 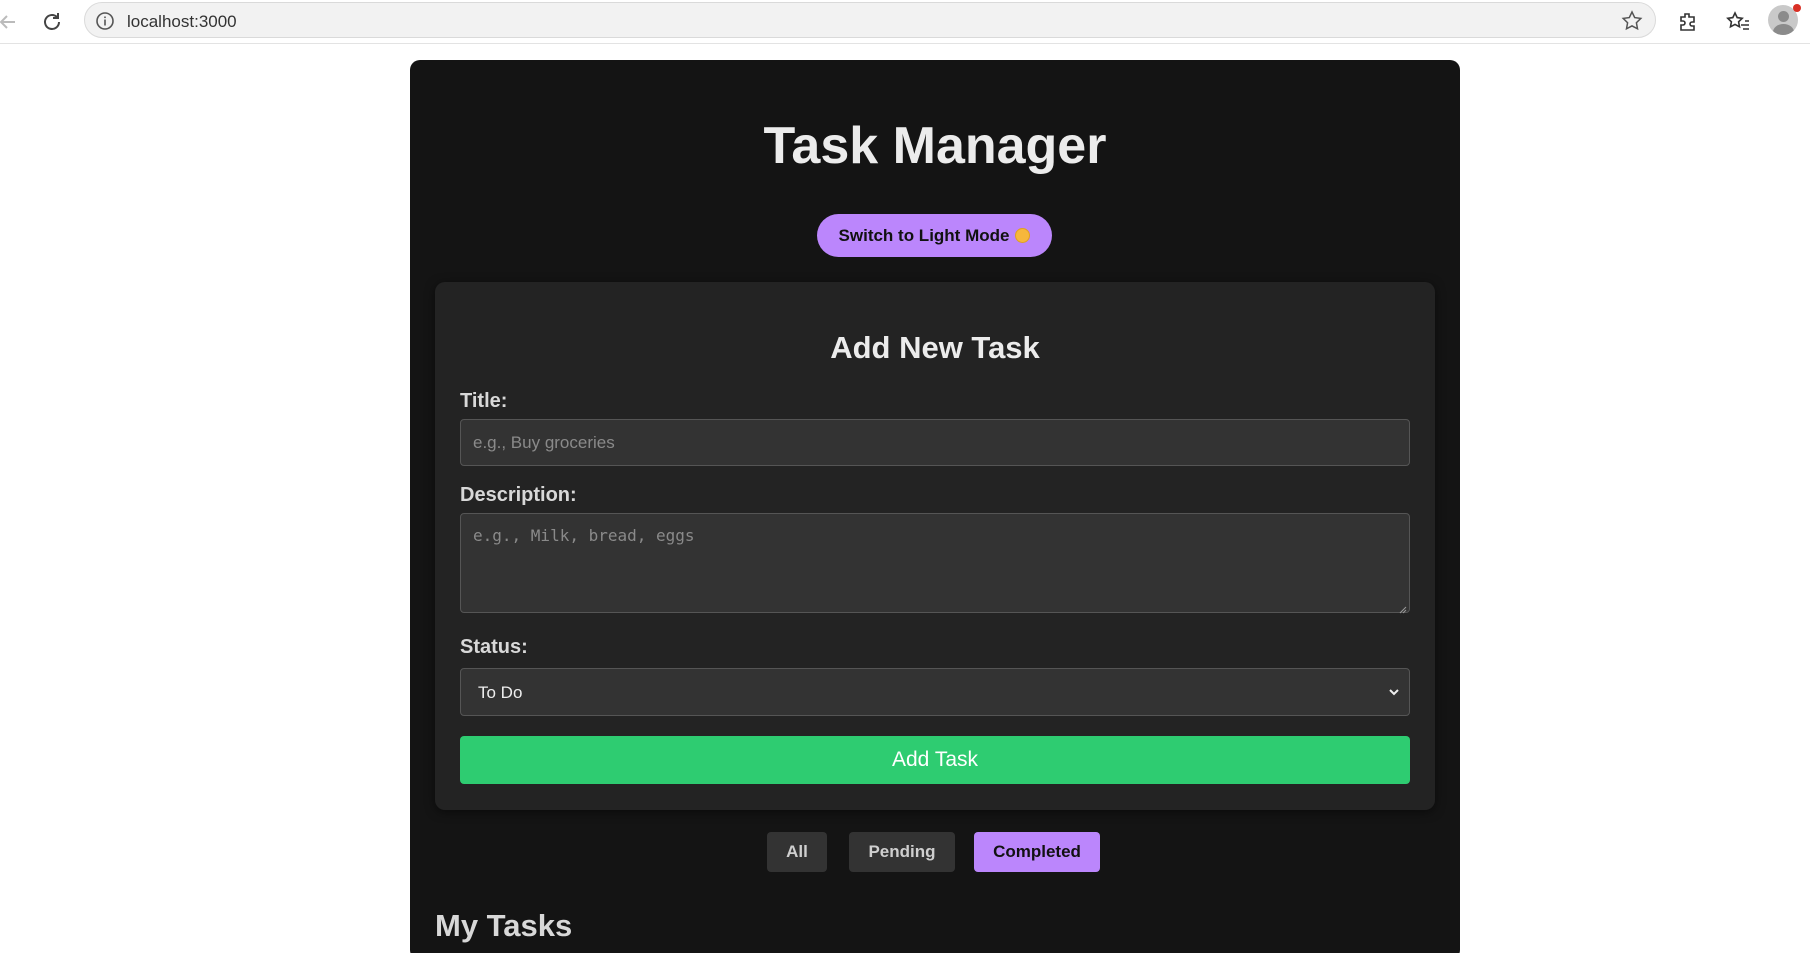 What do you see at coordinates (494, 647) in the screenshot?
I see `status-label: Status:` at bounding box center [494, 647].